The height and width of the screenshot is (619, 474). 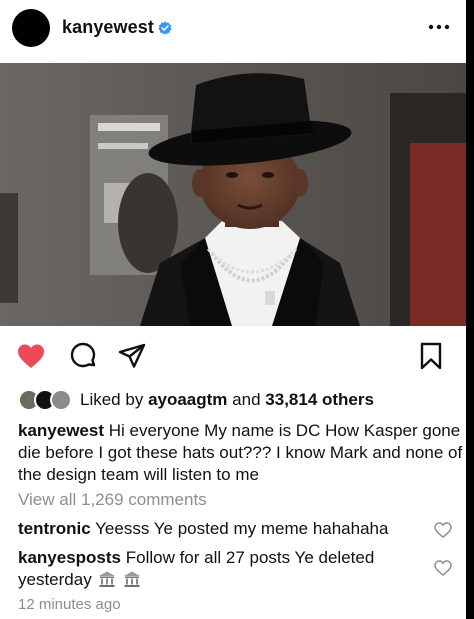 I want to click on liker-username: ayoaagtm, so click(x=187, y=399).